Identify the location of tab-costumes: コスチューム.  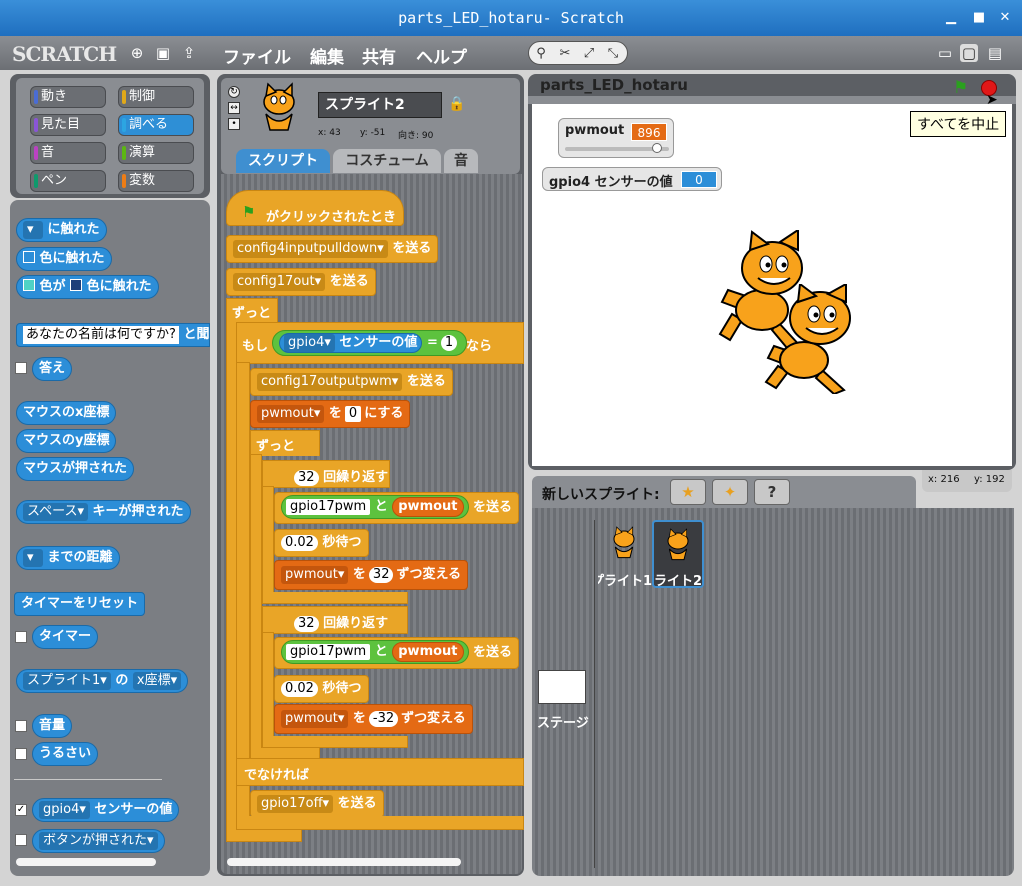
(387, 161).